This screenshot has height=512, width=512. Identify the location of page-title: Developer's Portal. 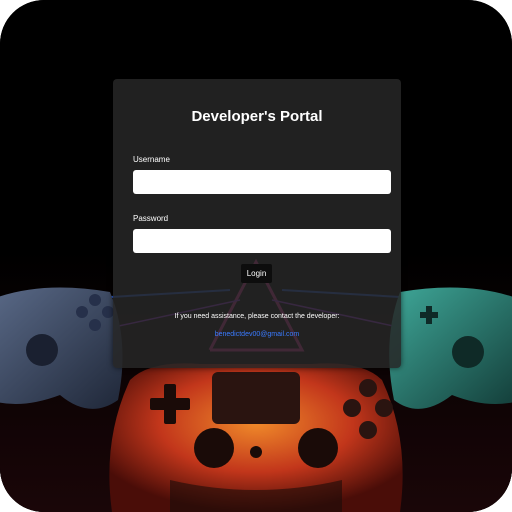
(257, 116).